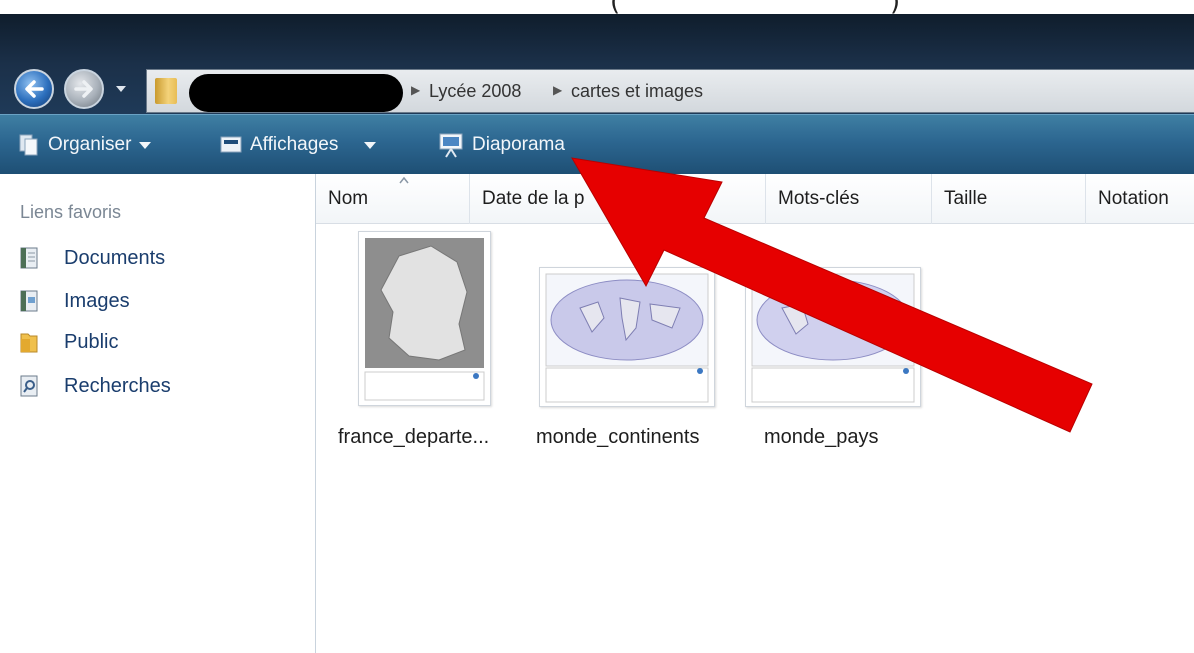  I want to click on views-label: Affichages, so click(294, 144).